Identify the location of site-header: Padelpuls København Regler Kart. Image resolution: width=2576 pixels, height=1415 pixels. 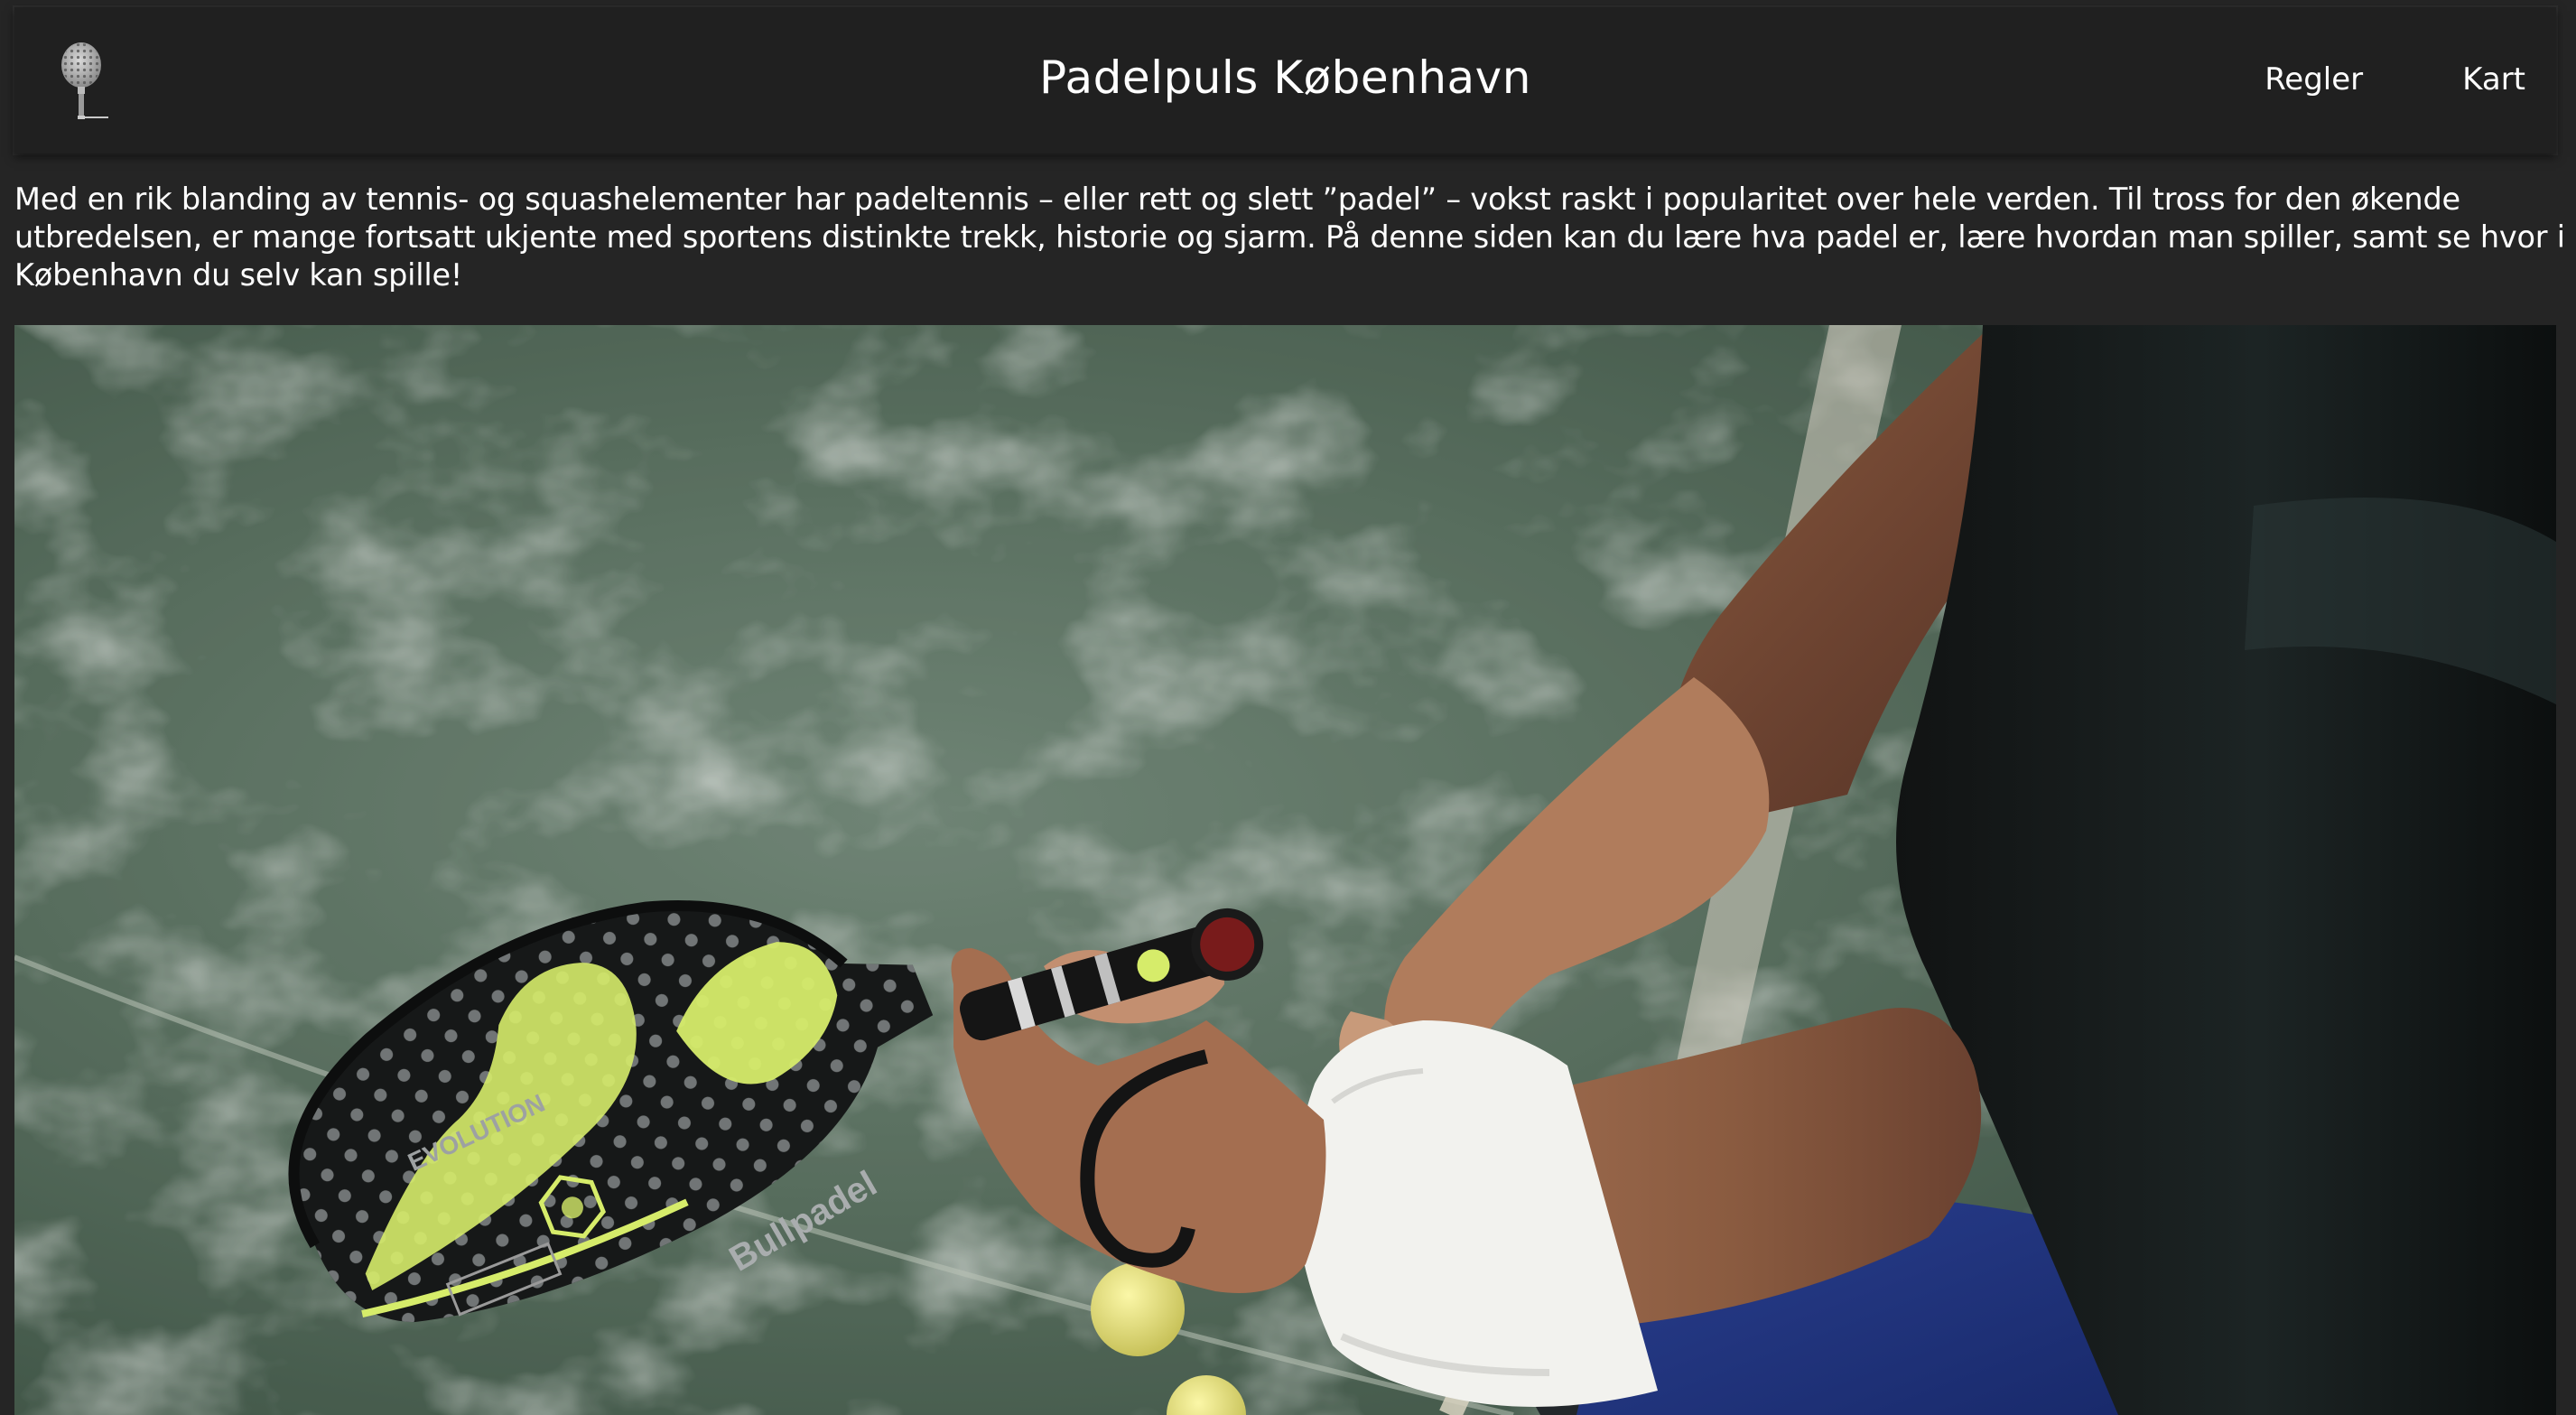
(1285, 81).